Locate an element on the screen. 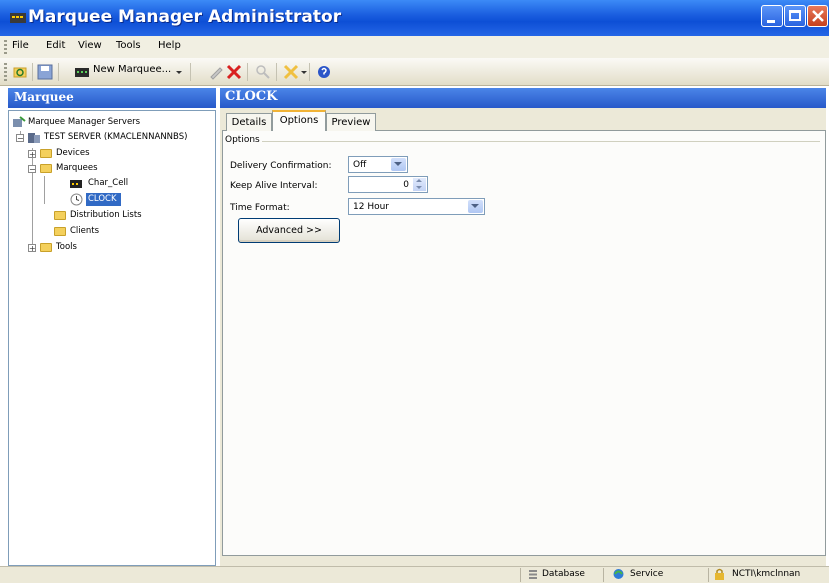 This screenshot has width=829, height=583. refresh-icon is located at coordinates (20, 72).